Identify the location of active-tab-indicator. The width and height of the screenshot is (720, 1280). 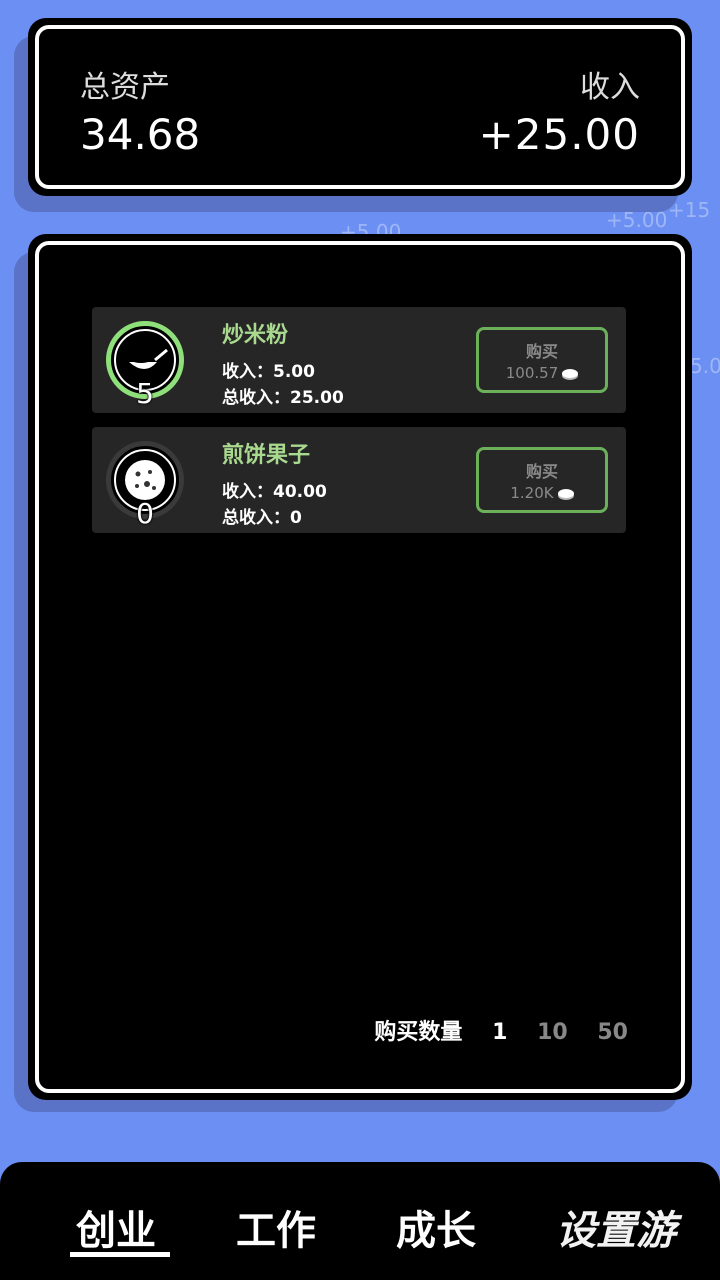
(120, 1254).